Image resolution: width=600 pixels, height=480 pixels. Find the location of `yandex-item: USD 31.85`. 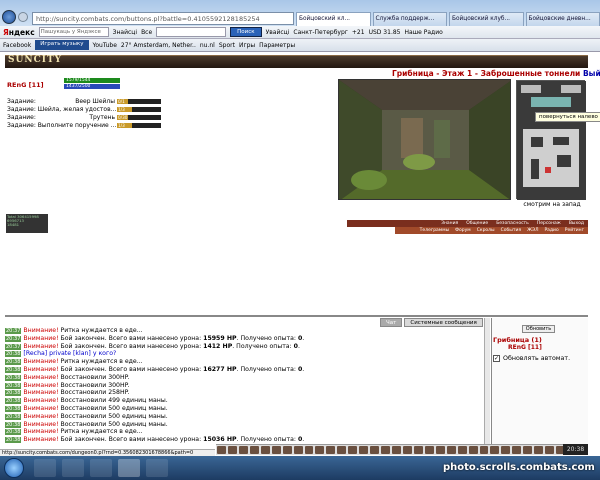

yandex-item: USD 31.85 is located at coordinates (385, 32).